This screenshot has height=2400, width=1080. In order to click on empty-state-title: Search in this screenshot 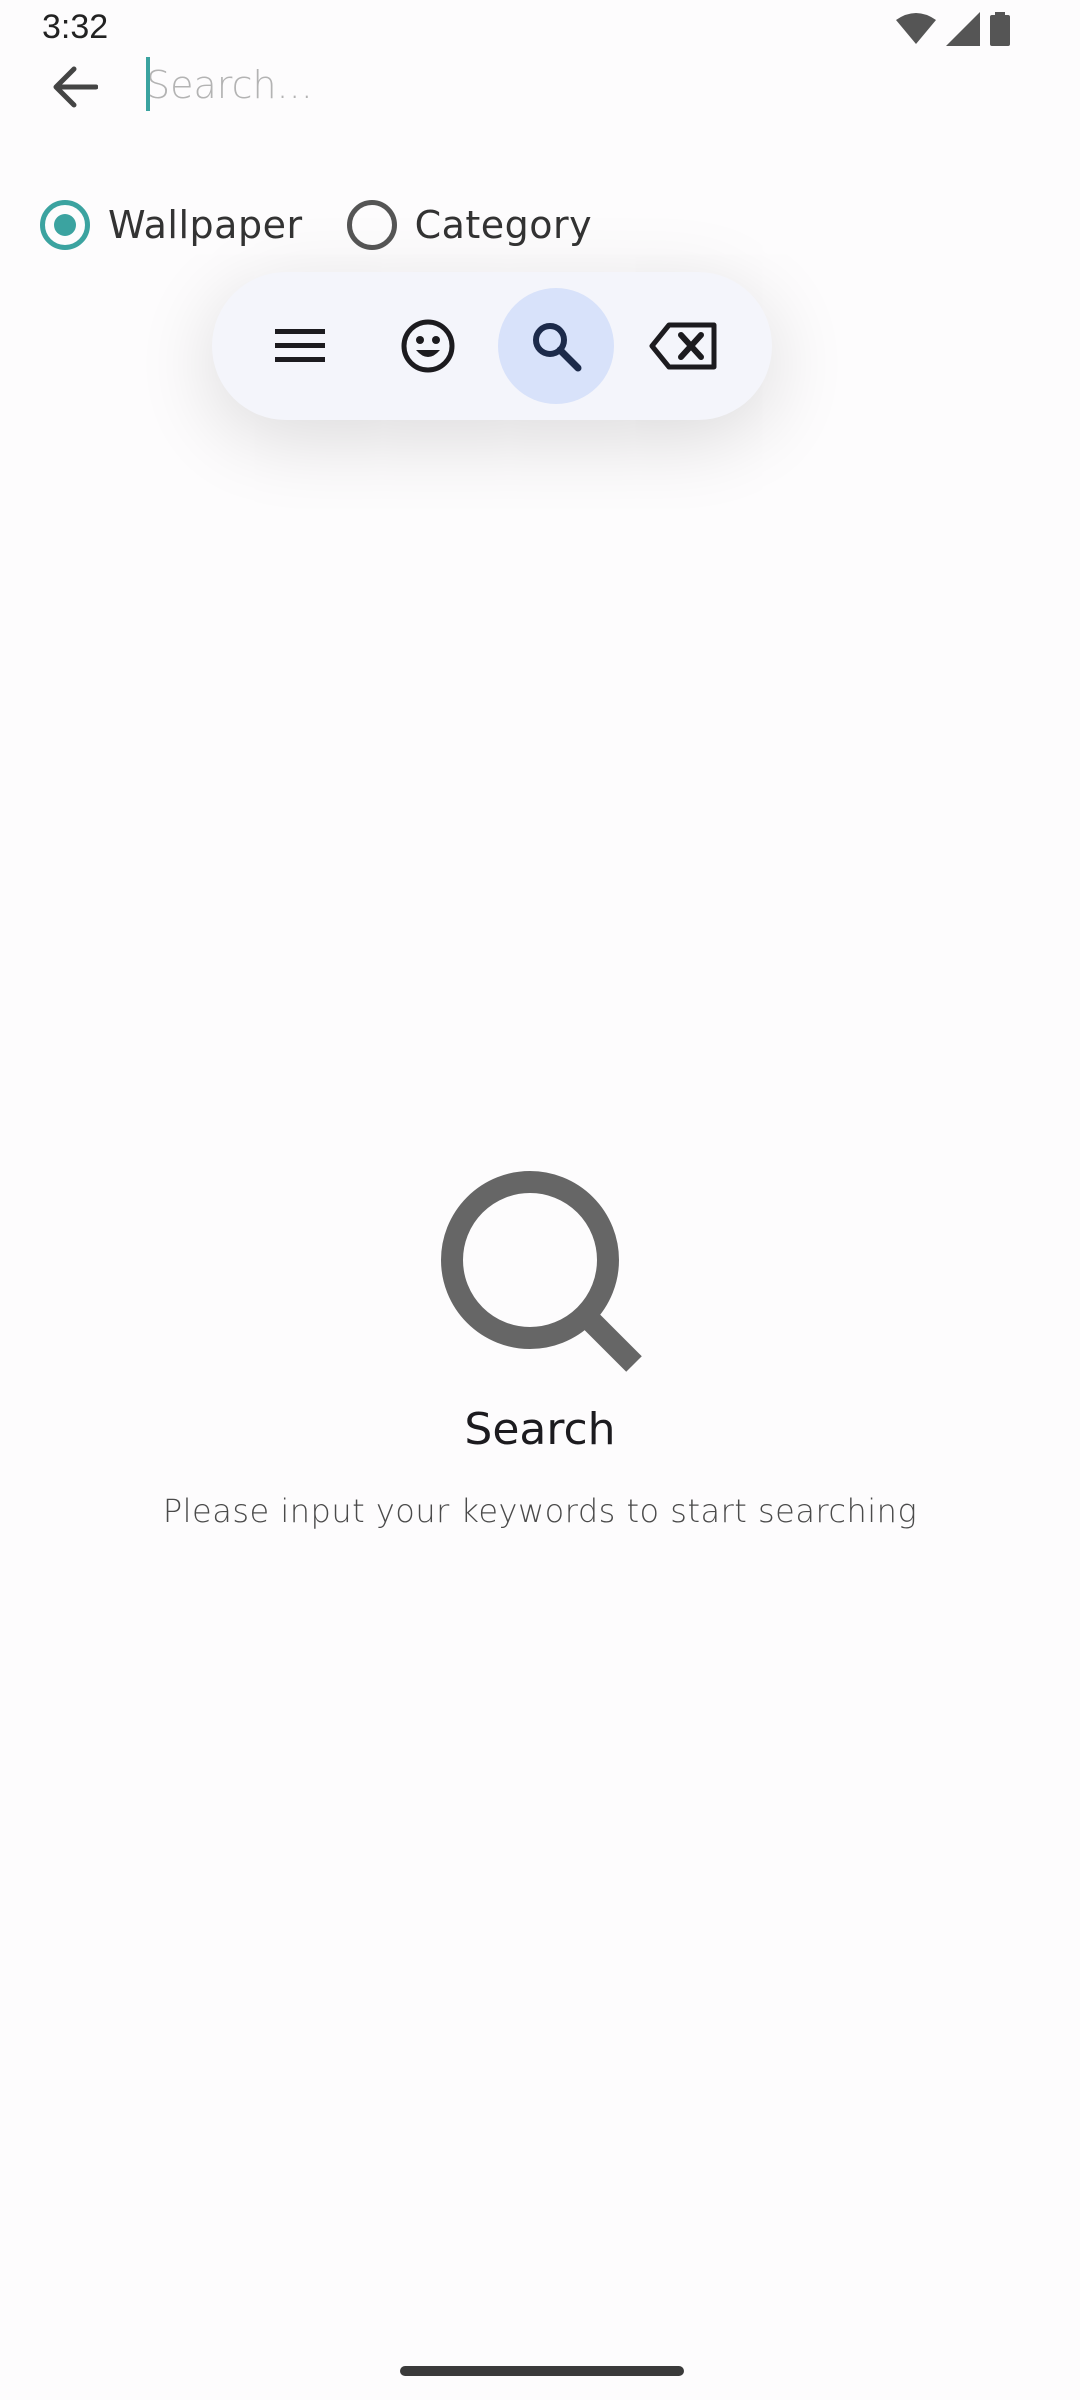, I will do `click(540, 1429)`.